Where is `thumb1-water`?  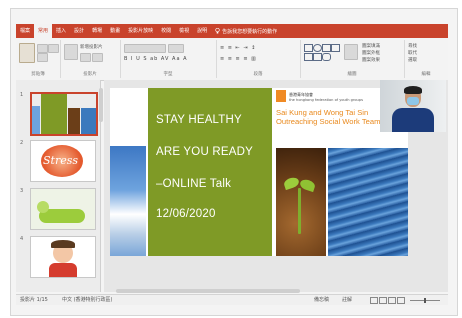
thumb1-water is located at coordinates (88, 121).